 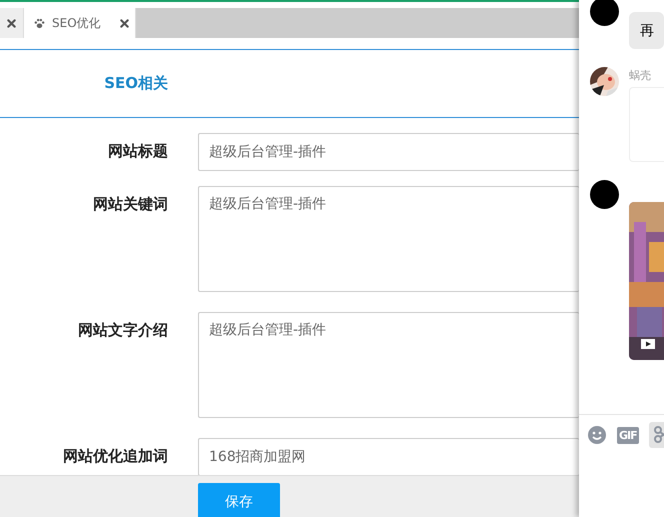 I want to click on field-label: 网站关键词, so click(x=130, y=204).